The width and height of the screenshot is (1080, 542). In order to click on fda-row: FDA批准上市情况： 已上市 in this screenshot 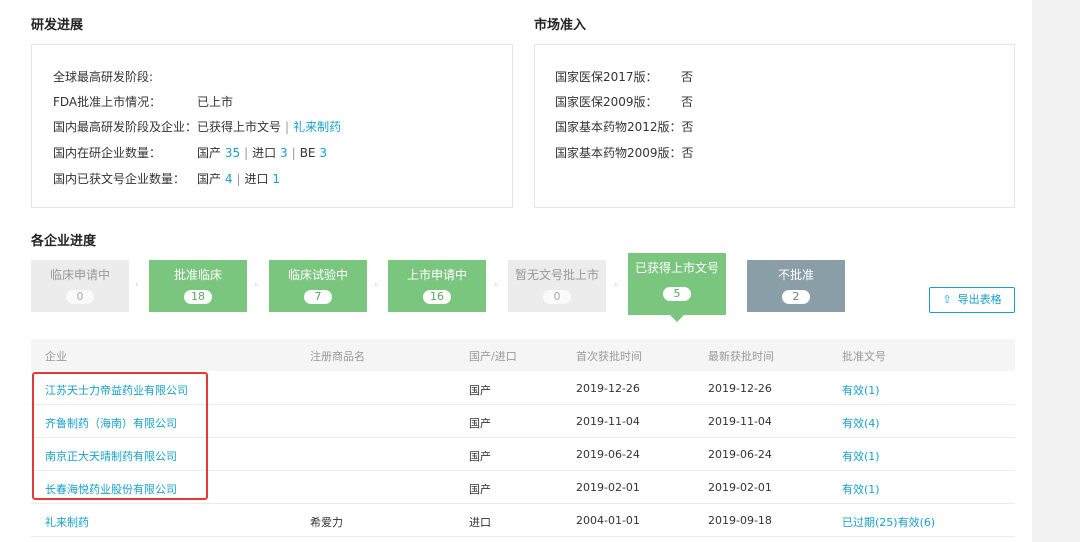, I will do `click(143, 101)`.